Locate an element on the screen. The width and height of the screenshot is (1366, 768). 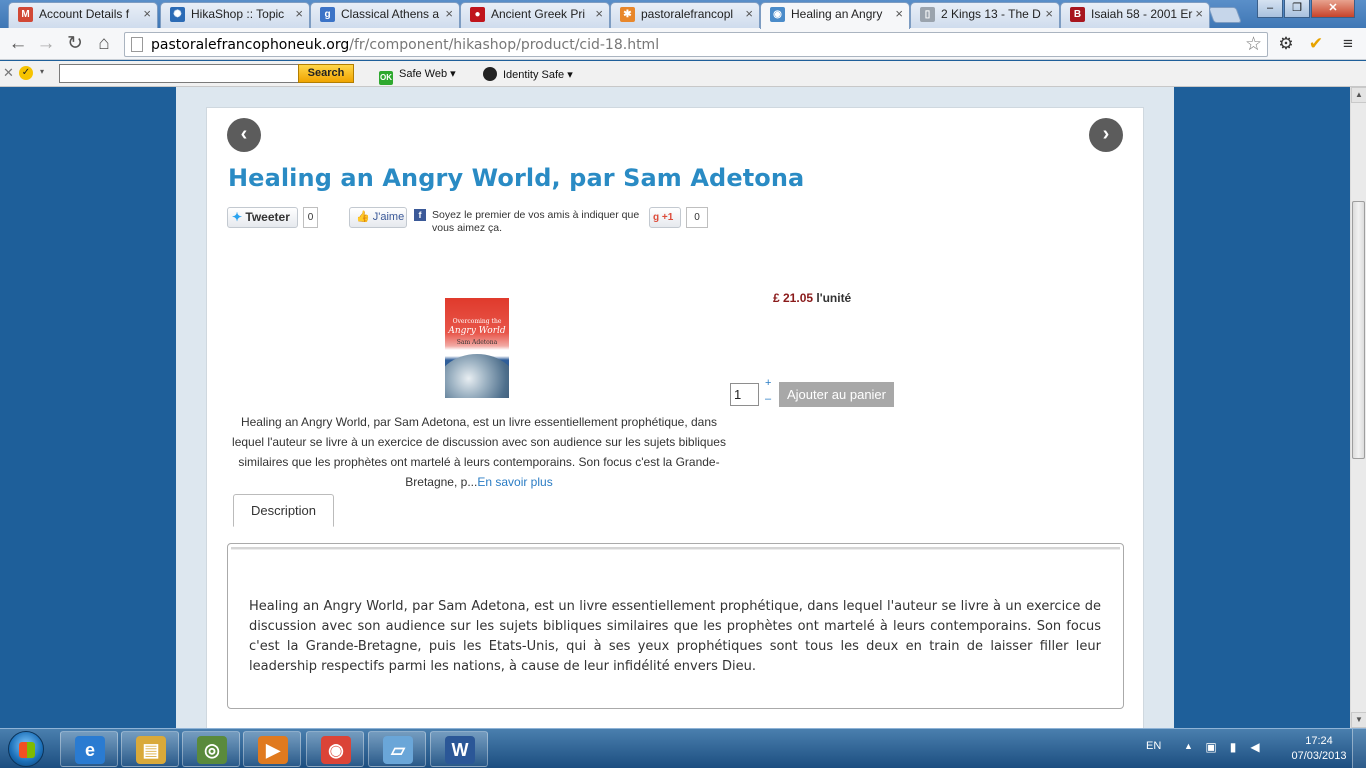
tab-title: Classical Athens a is located at coordinates (390, 14).